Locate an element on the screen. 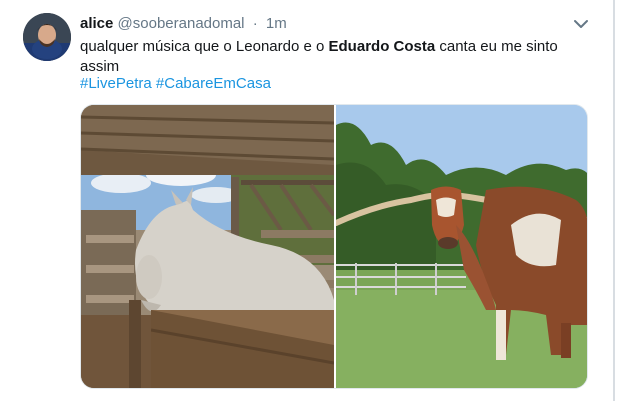  tweet-text-bold: Eduardo Costa is located at coordinates (382, 46).